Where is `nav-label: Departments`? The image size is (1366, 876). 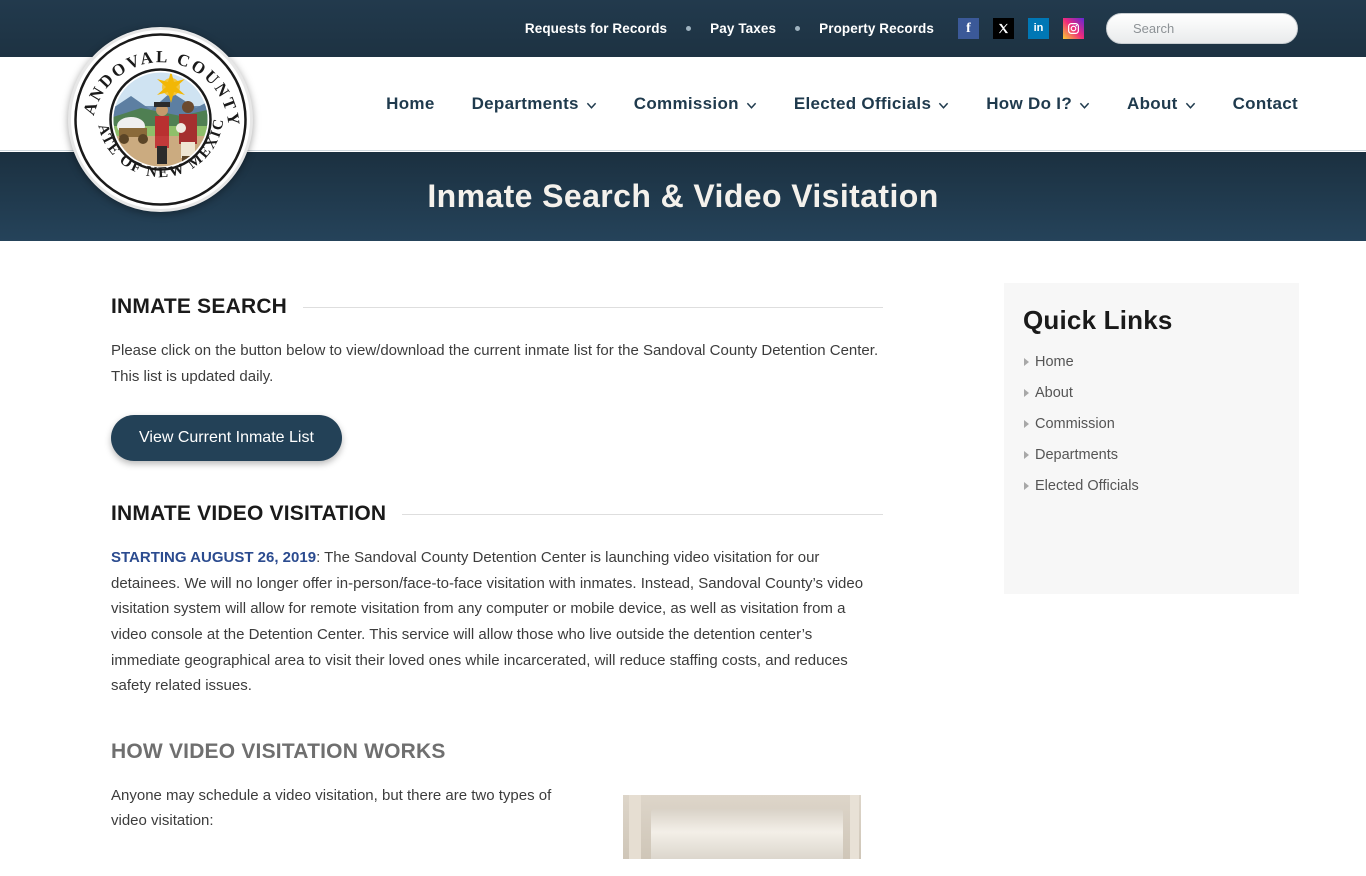 nav-label: Departments is located at coordinates (525, 103).